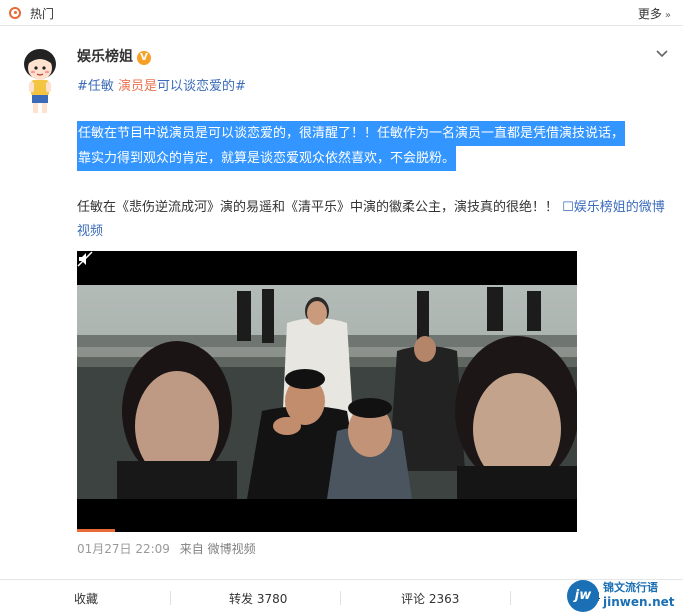 This screenshot has width=683, height=615. I want to click on top-bar: 热门 更多», so click(341, 13).